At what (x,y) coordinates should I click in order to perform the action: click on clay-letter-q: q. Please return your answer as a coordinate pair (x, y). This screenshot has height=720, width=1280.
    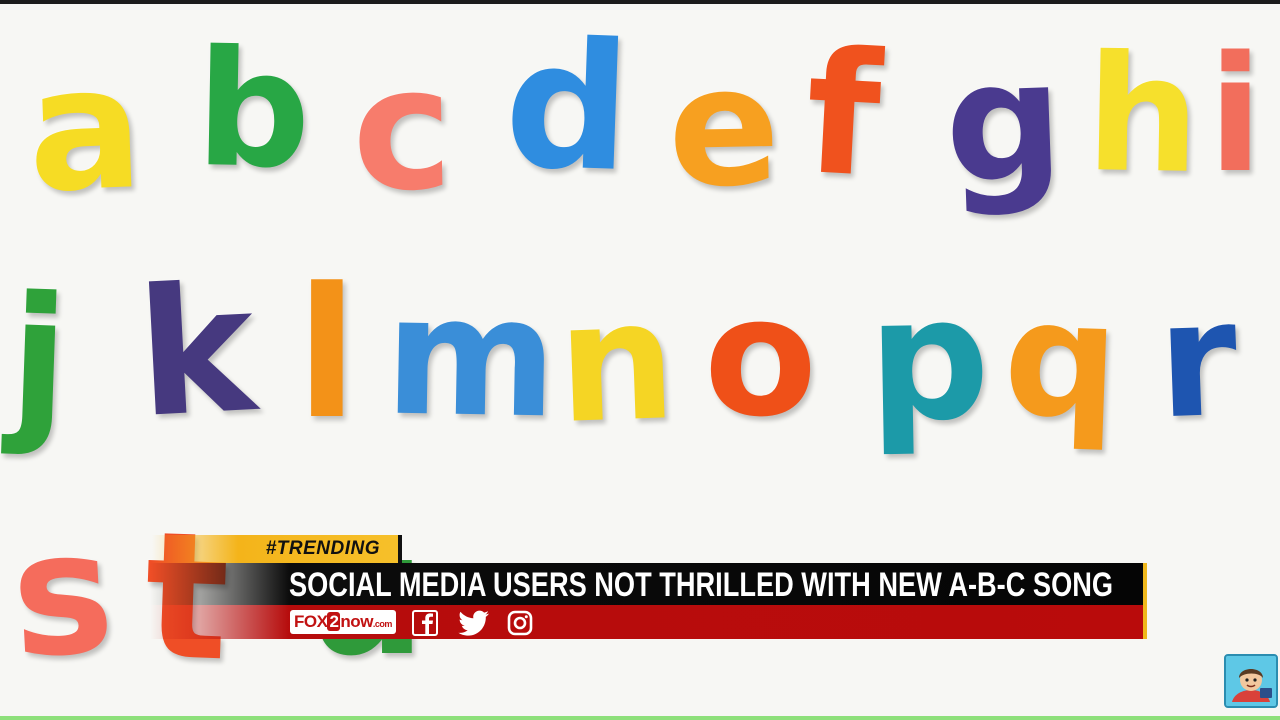
    Looking at the image, I should click on (1061, 359).